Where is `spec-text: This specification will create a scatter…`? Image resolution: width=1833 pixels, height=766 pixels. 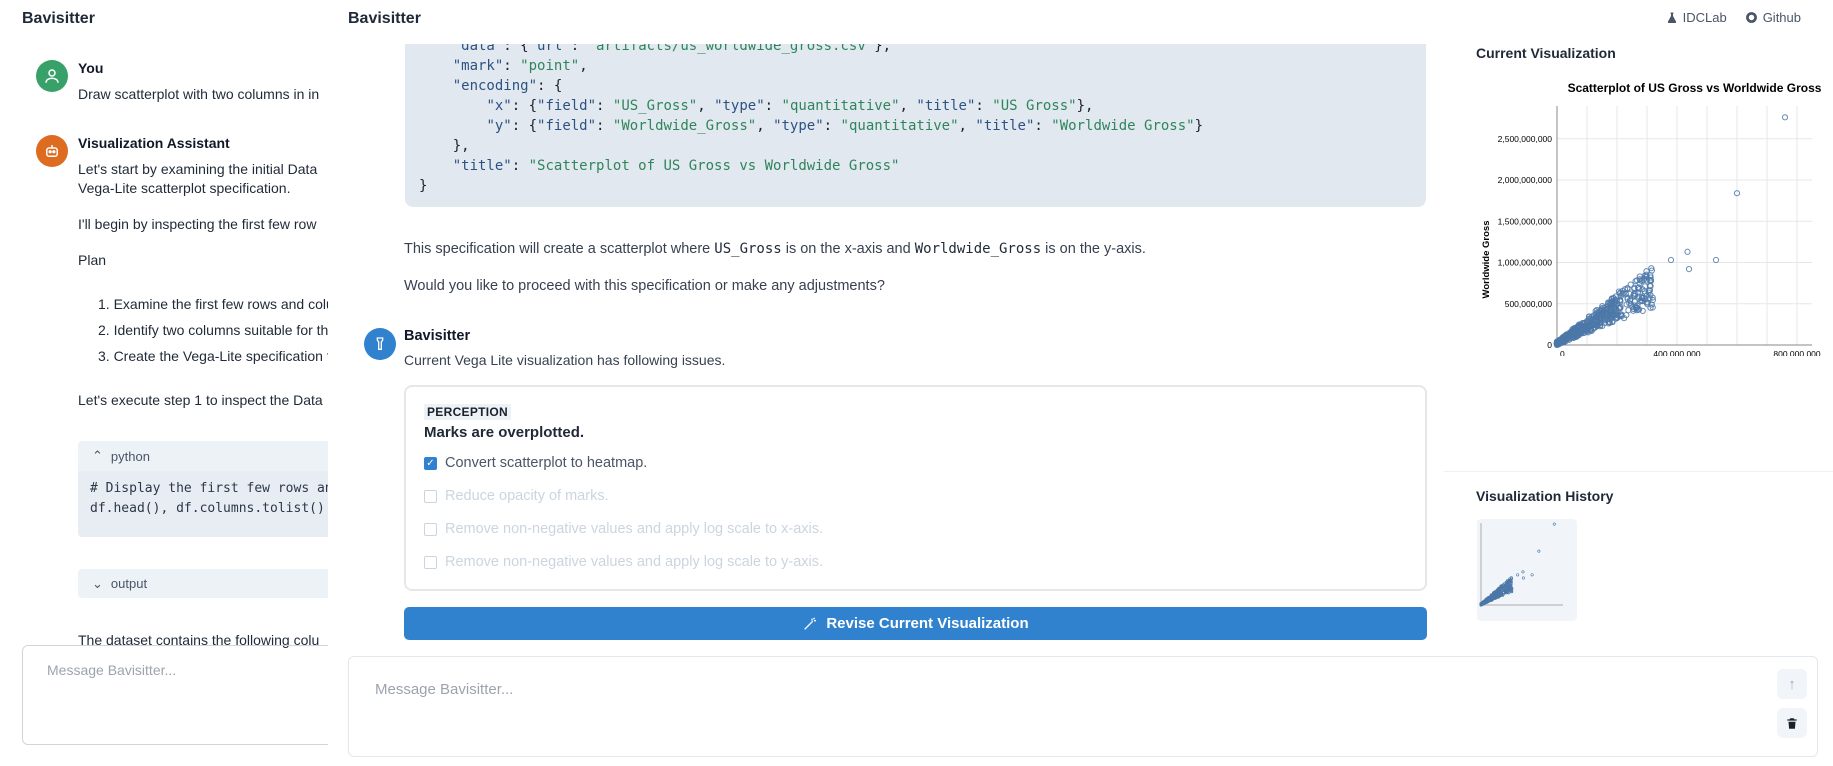
spec-text: This specification will create a scatter… is located at coordinates (559, 249).